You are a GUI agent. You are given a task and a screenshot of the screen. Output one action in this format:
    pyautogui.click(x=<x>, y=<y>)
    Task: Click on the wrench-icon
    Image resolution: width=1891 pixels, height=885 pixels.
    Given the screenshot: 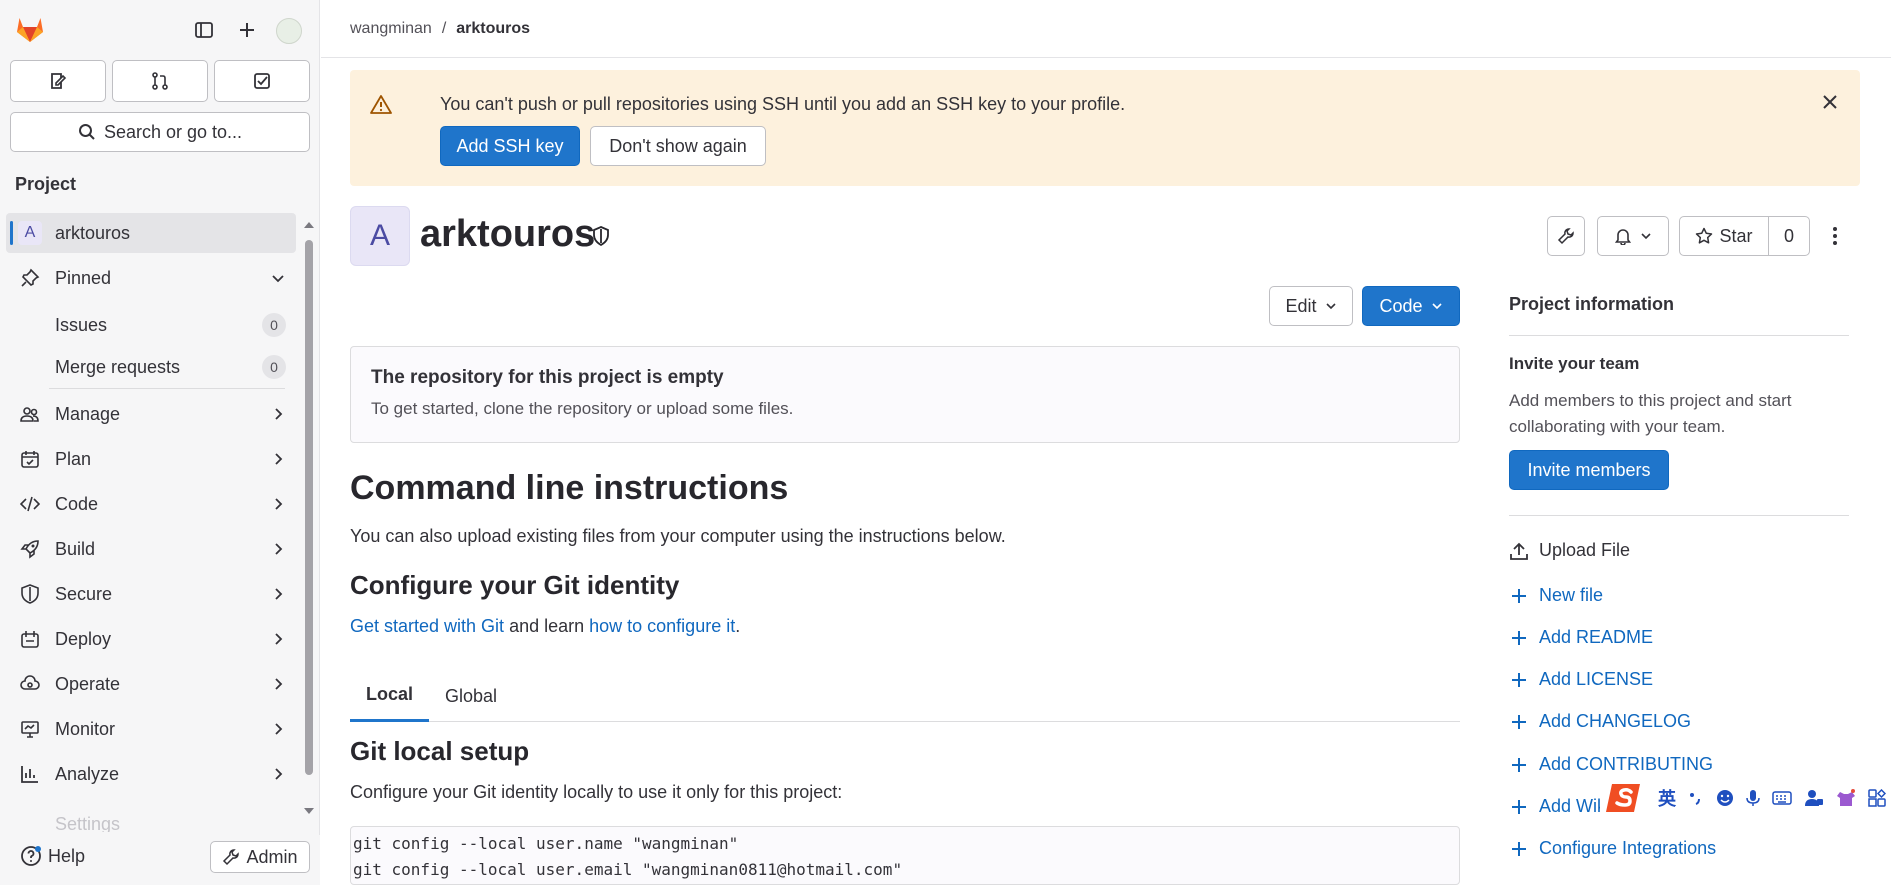 What is the action you would take?
    pyautogui.click(x=1566, y=236)
    